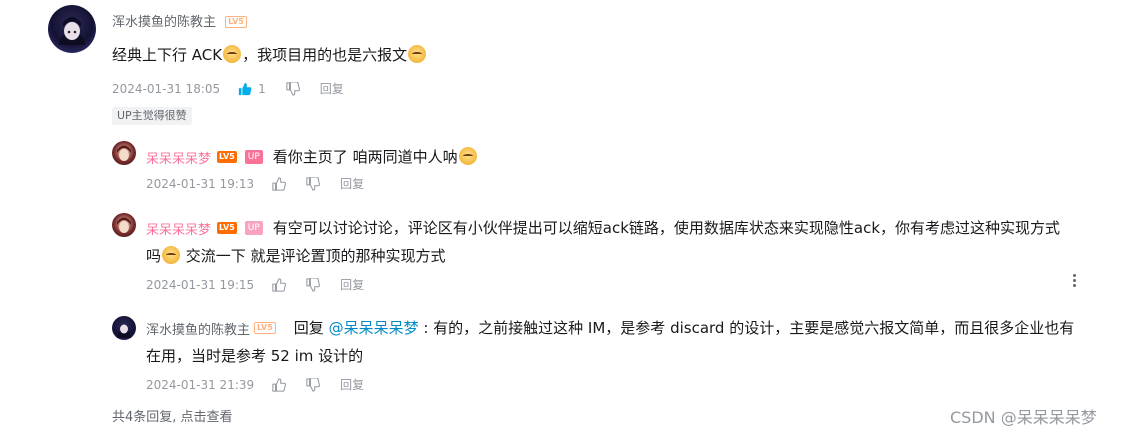 The height and width of the screenshot is (433, 1137). I want to click on reply-meta: 2024-01-31 21:39 回复, so click(265, 384).